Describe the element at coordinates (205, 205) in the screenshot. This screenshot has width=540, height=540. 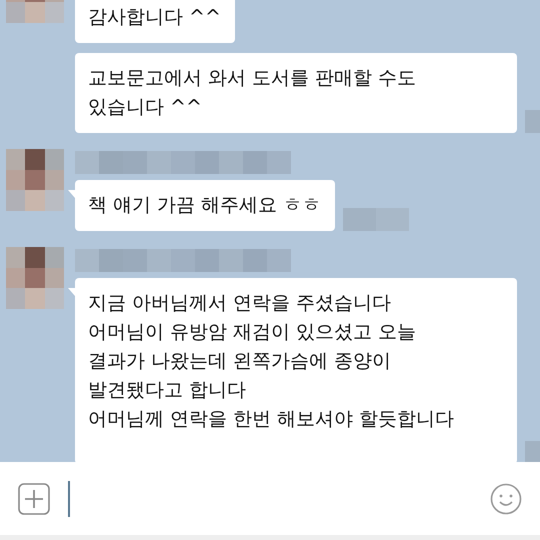
I see `message-bubble: 책 얘기 가끔 해주세요 ㅎㅎ` at that location.